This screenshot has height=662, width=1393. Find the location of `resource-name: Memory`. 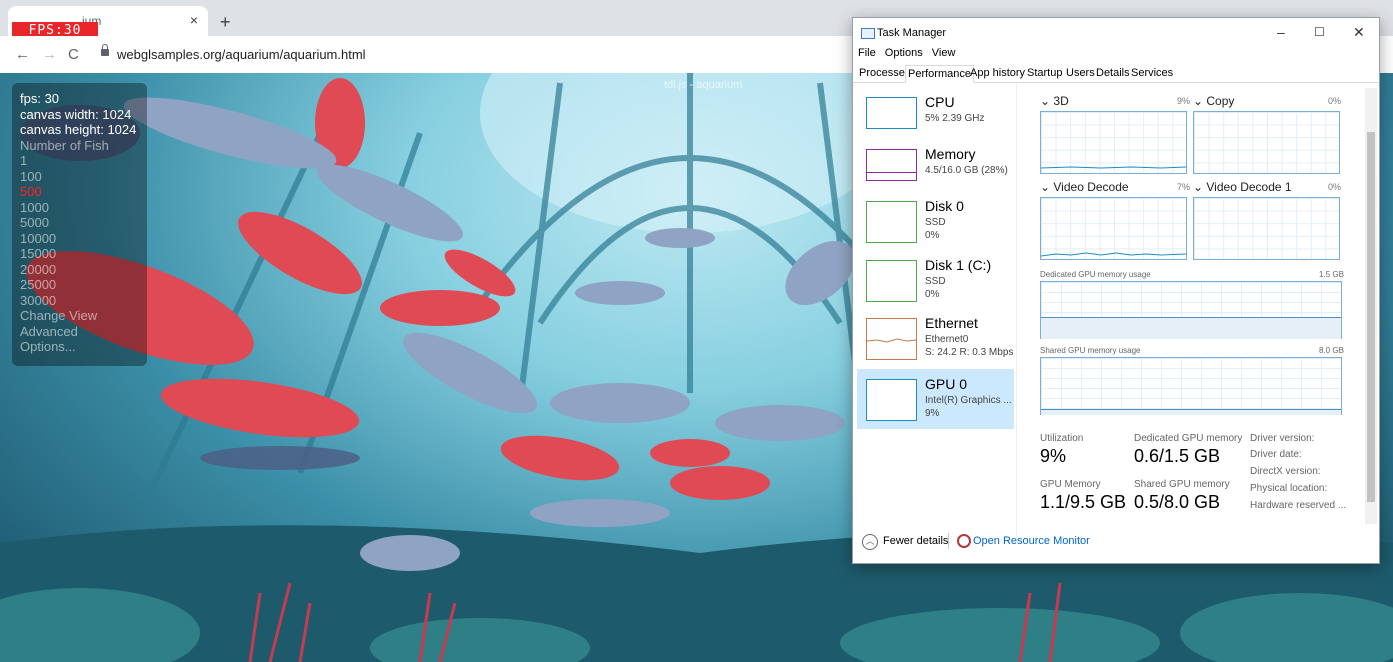

resource-name: Memory is located at coordinates (950, 154).